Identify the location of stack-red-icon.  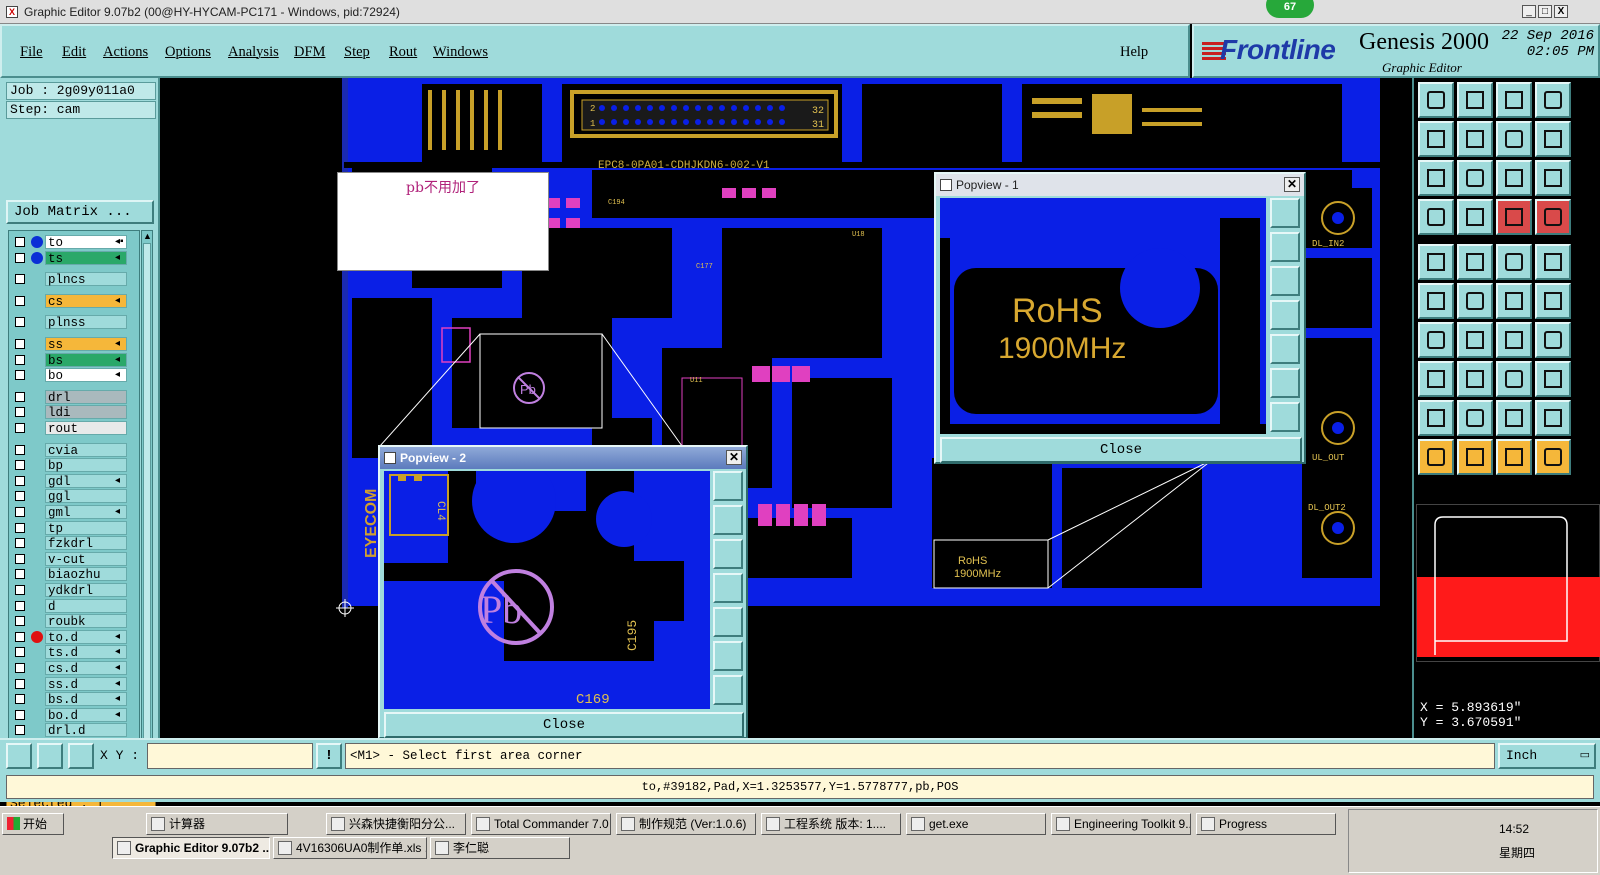
(1514, 217).